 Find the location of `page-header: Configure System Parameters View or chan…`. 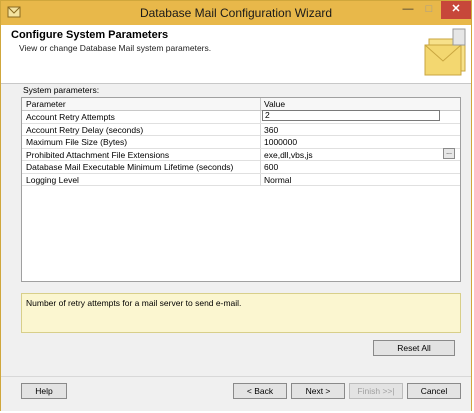

page-header: Configure System Parameters View or chan… is located at coordinates (236, 54).